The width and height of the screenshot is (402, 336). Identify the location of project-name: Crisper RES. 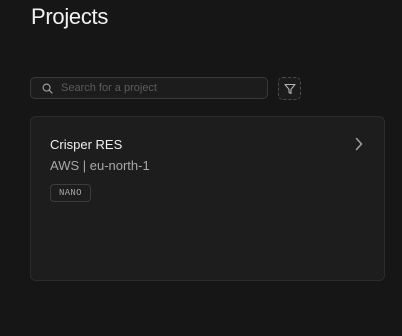
(86, 144).